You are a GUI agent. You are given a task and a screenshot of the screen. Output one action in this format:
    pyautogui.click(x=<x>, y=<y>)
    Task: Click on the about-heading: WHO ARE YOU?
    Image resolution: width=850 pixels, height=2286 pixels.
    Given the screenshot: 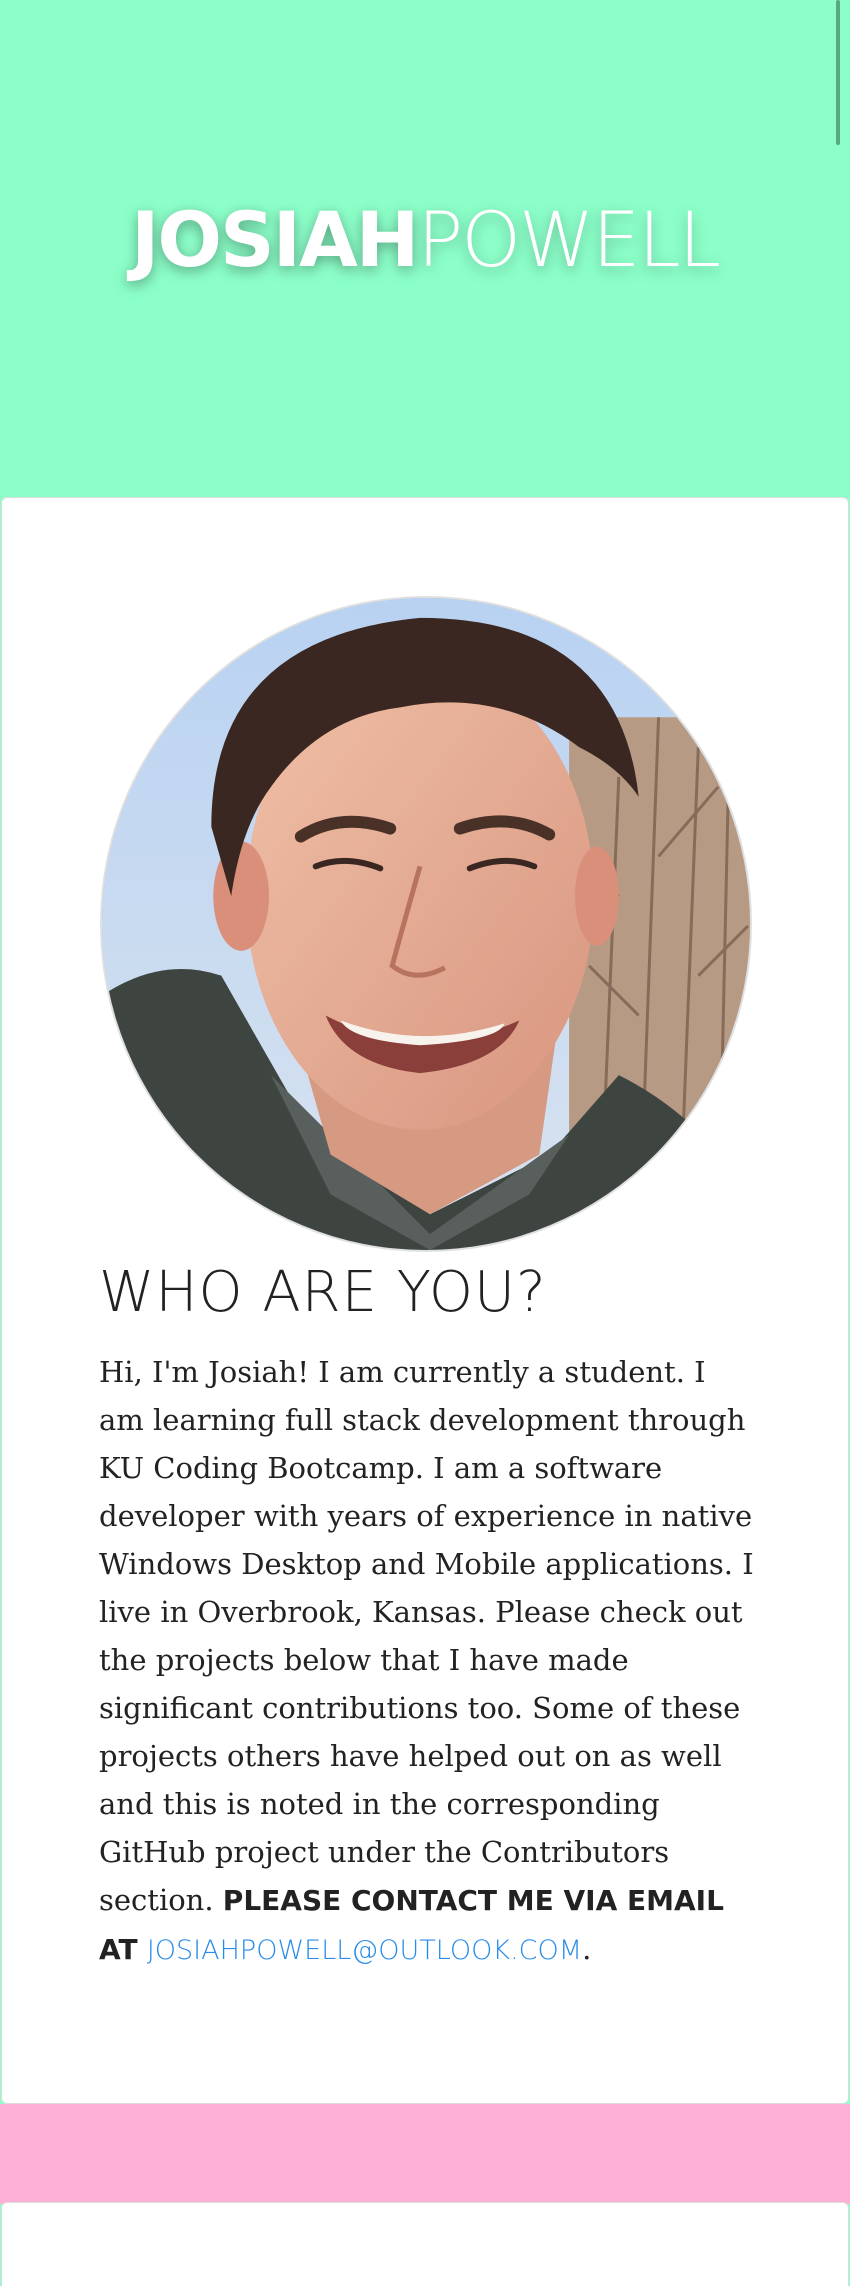 What is the action you would take?
    pyautogui.click(x=323, y=1292)
    